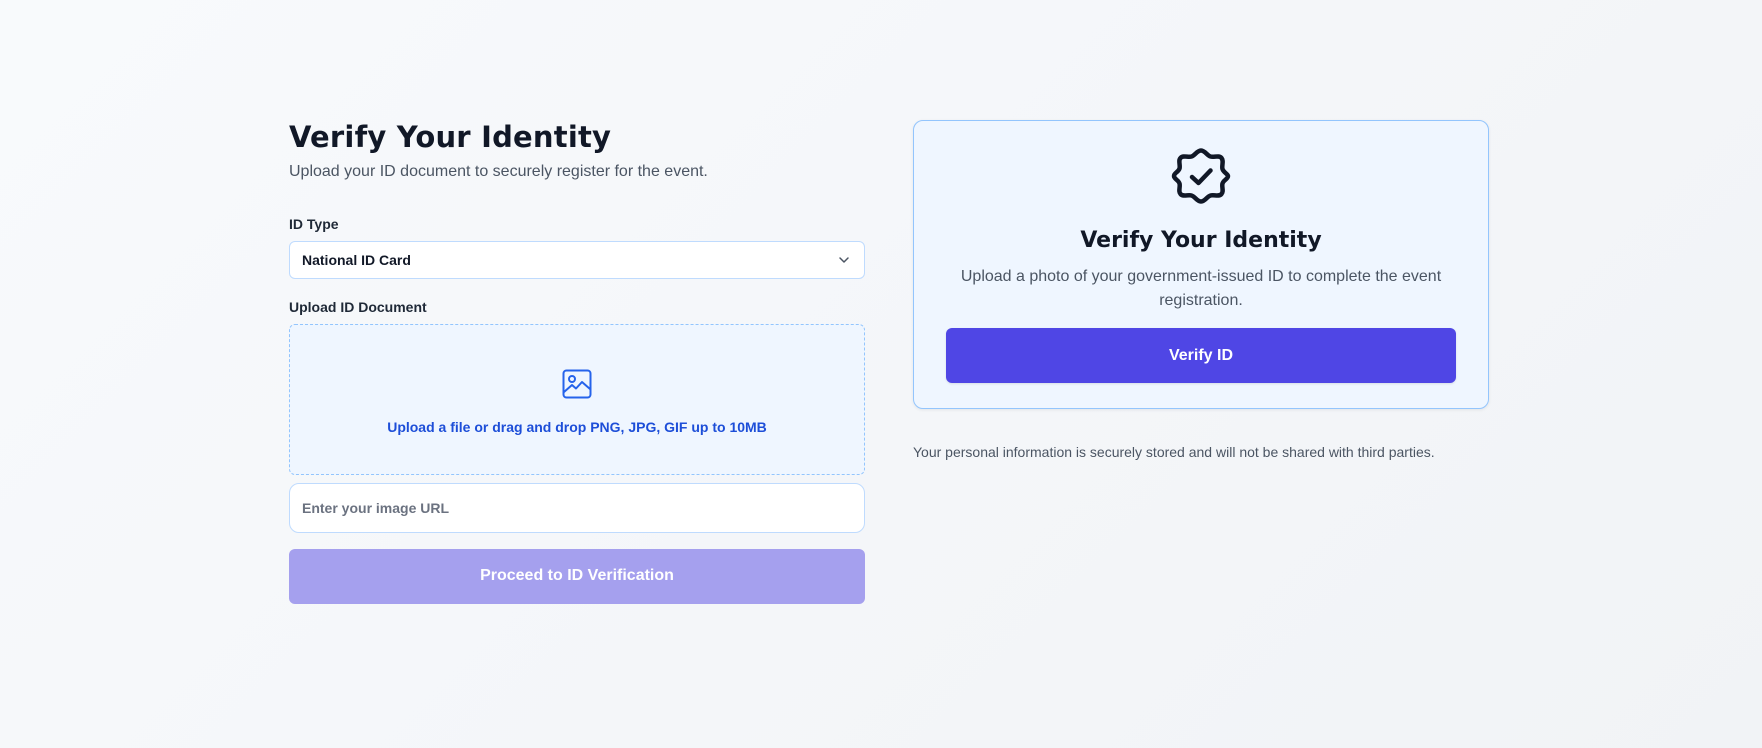 The image size is (1762, 748). I want to click on id-type-label: ID Type, so click(314, 223).